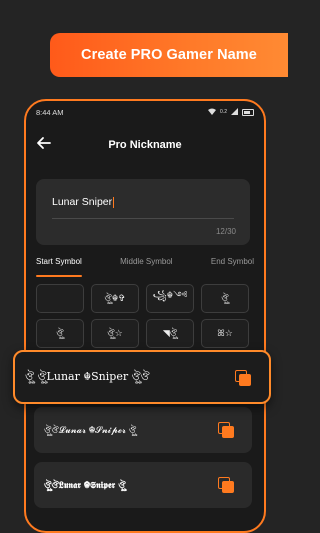 Image resolution: width=320 pixels, height=533 pixels. Describe the element at coordinates (225, 333) in the screenshot. I see `symbol-option: ꕤ☆` at that location.